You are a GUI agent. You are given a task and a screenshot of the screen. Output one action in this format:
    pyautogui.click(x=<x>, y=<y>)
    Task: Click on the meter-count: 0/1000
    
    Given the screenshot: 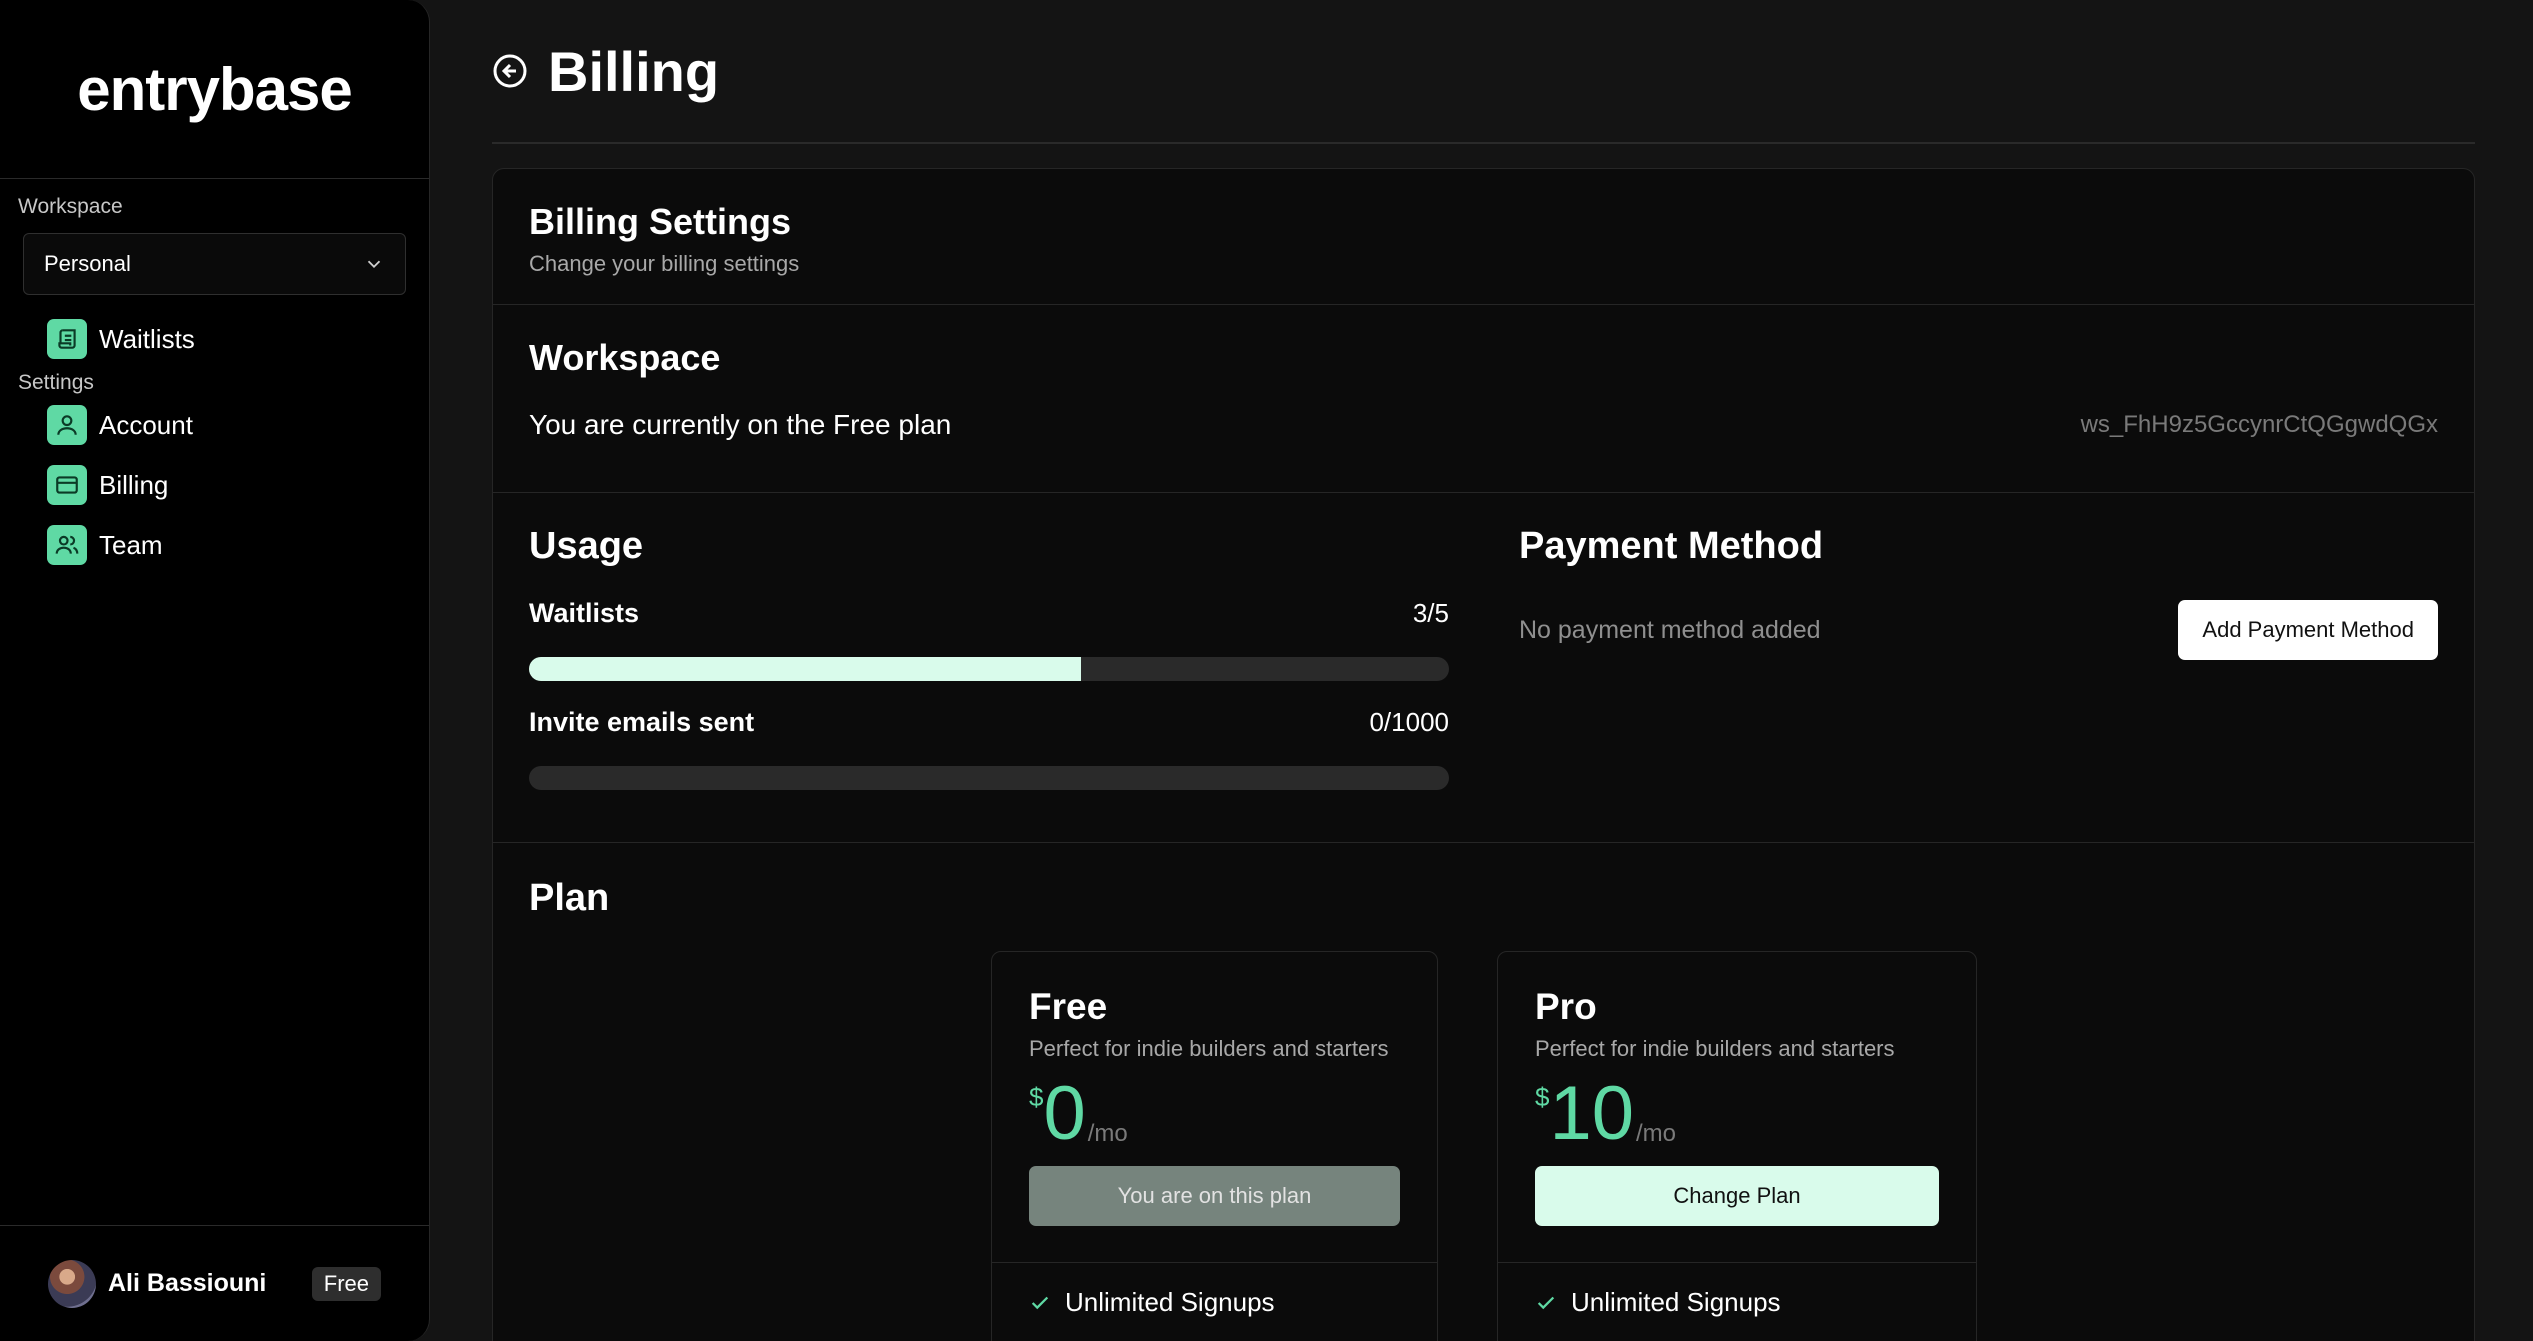 What is the action you would take?
    pyautogui.click(x=1409, y=722)
    